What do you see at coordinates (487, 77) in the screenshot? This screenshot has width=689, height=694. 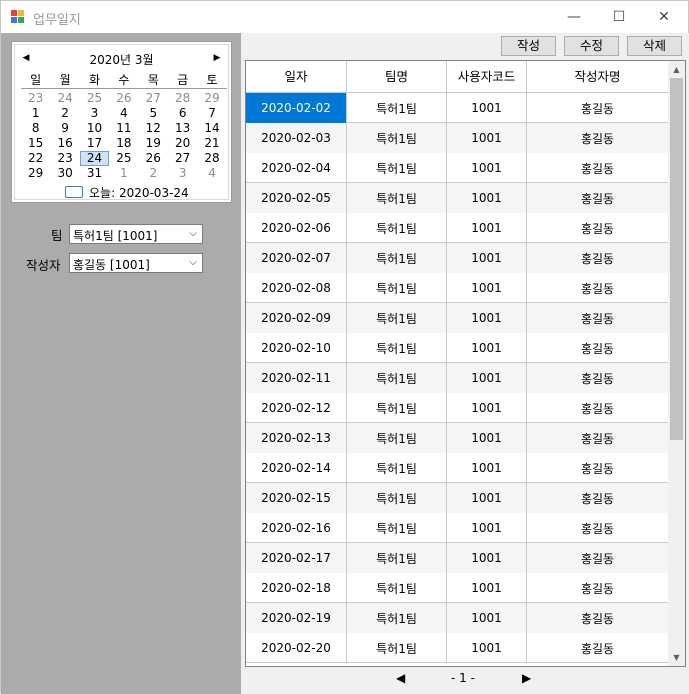 I see `column-header-user-code: 사용자코드` at bounding box center [487, 77].